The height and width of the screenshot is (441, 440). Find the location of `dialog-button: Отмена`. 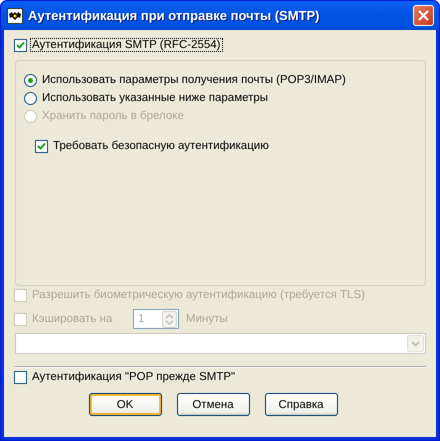

dialog-button: Отмена is located at coordinates (213, 404).